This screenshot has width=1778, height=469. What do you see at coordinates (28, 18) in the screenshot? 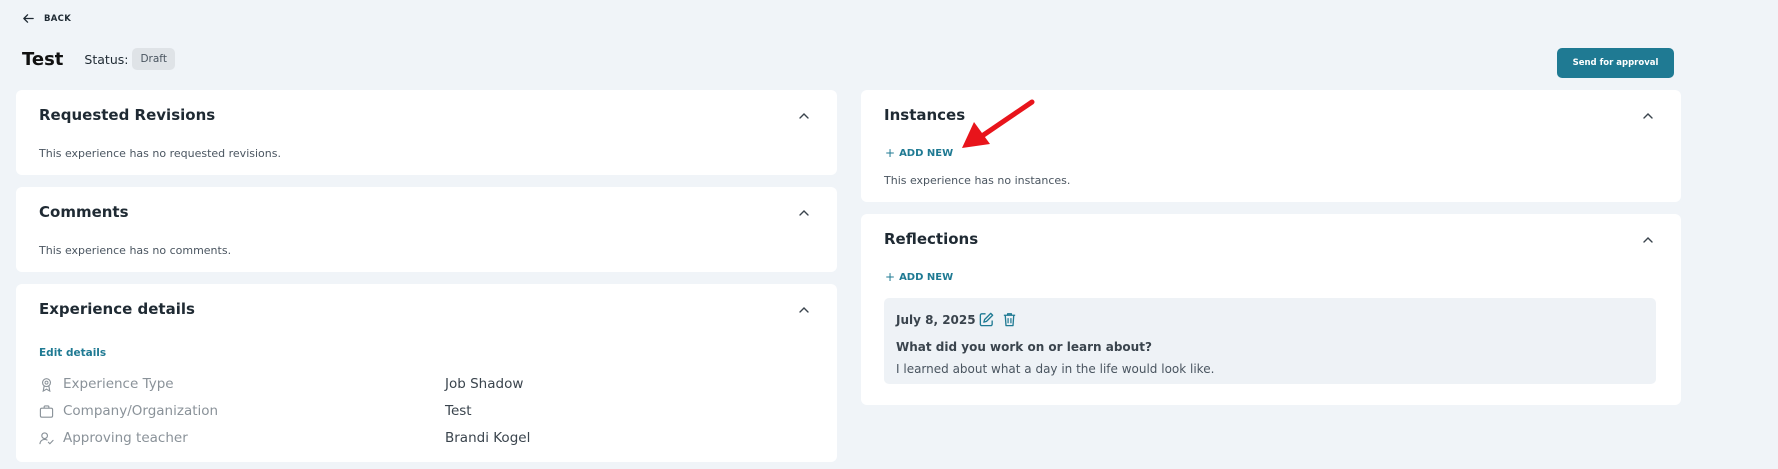
I see `arrow-left-icon` at bounding box center [28, 18].